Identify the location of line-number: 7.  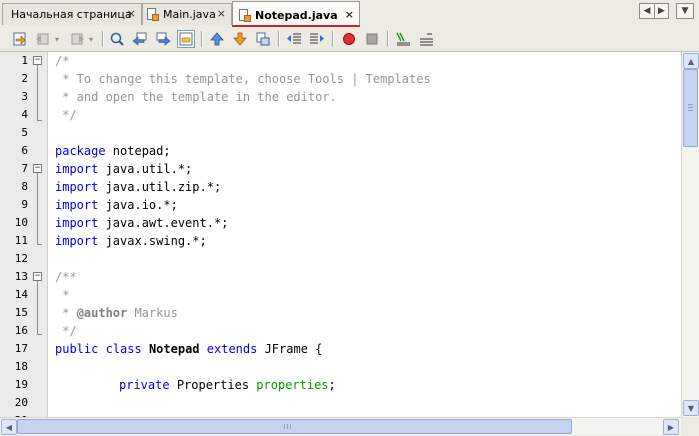
(24, 168).